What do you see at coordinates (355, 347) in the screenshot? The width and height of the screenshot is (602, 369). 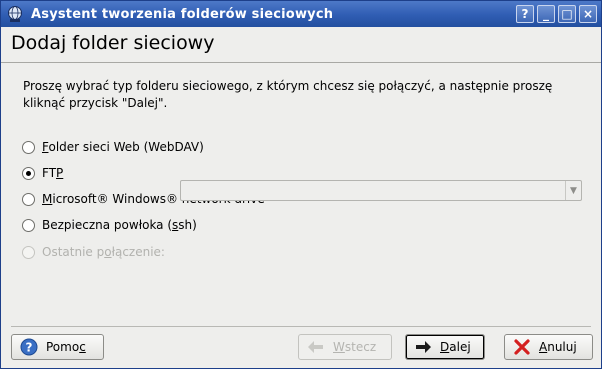 I see `back-button-label: Wstecz` at bounding box center [355, 347].